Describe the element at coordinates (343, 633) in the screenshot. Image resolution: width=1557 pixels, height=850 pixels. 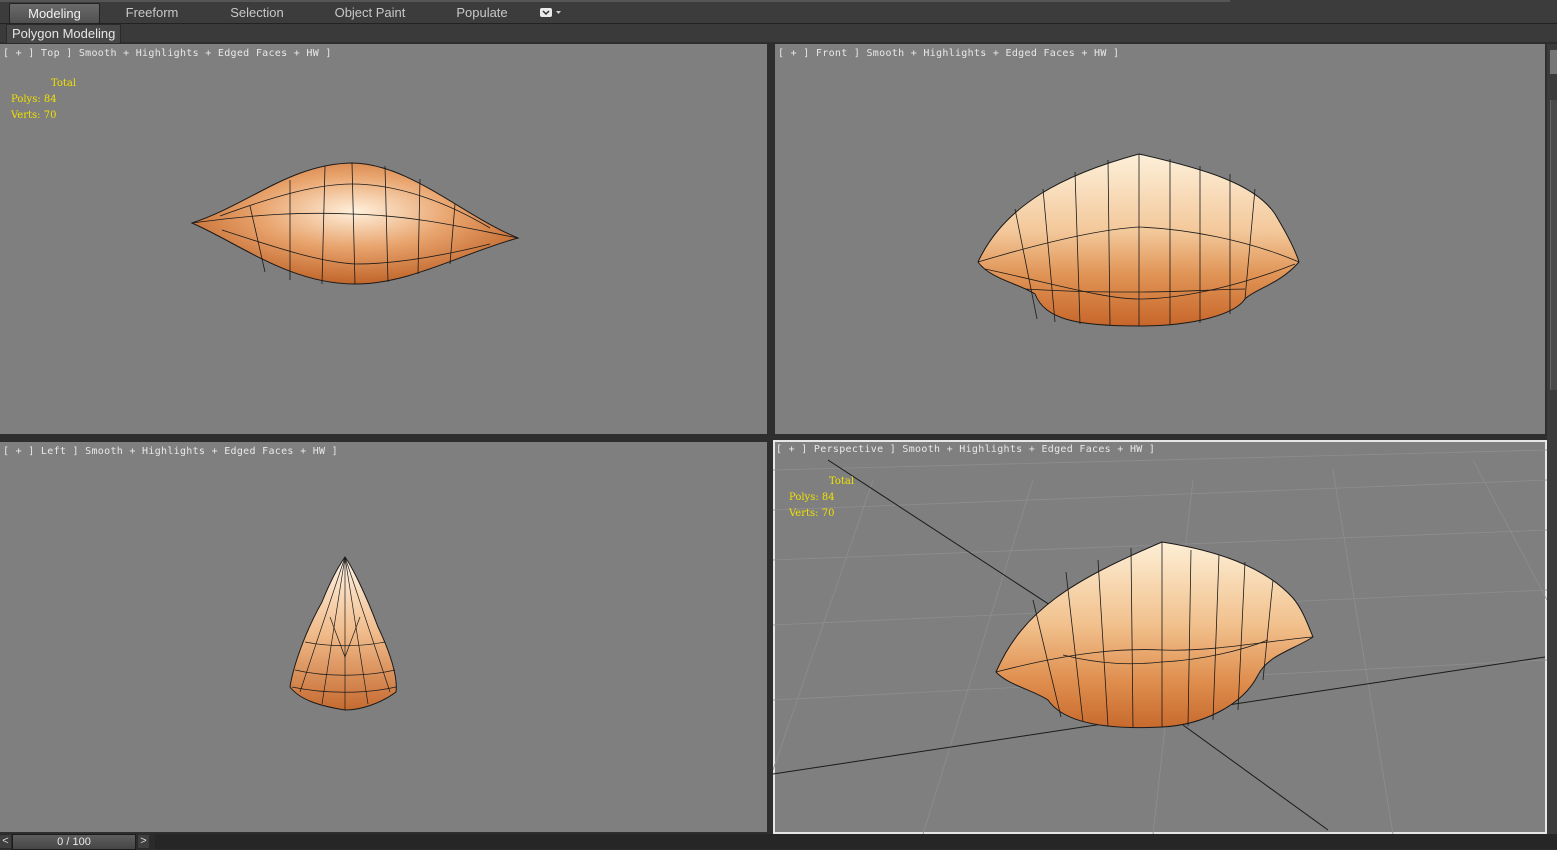
I see `left-view-mesh` at that location.